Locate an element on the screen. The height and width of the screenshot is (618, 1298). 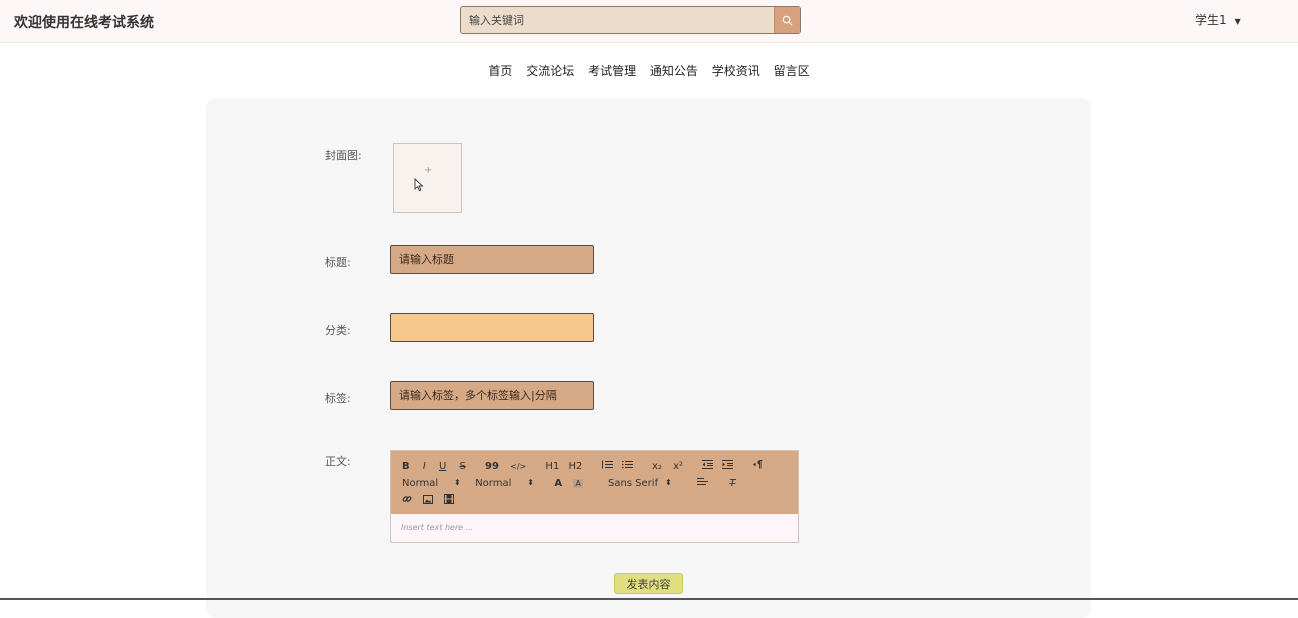
nav-item-exam-management: 考试管理 is located at coordinates (612, 70).